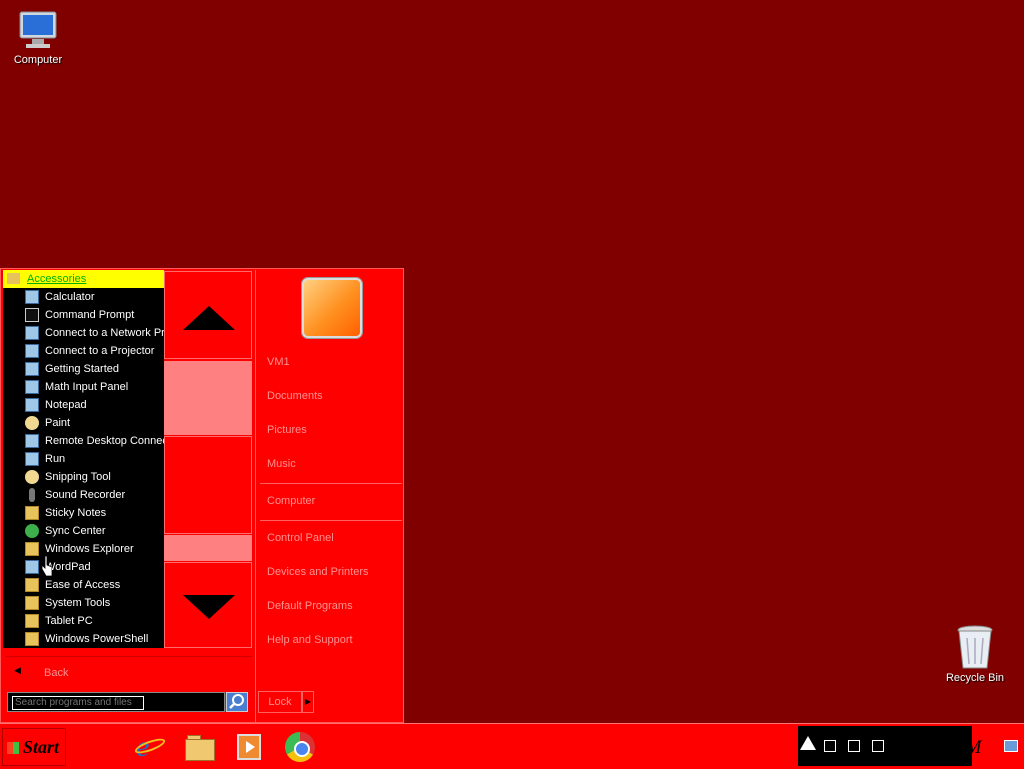 This screenshot has width=1024, height=769. What do you see at coordinates (208, 485) in the screenshot?
I see `scroll-track` at bounding box center [208, 485].